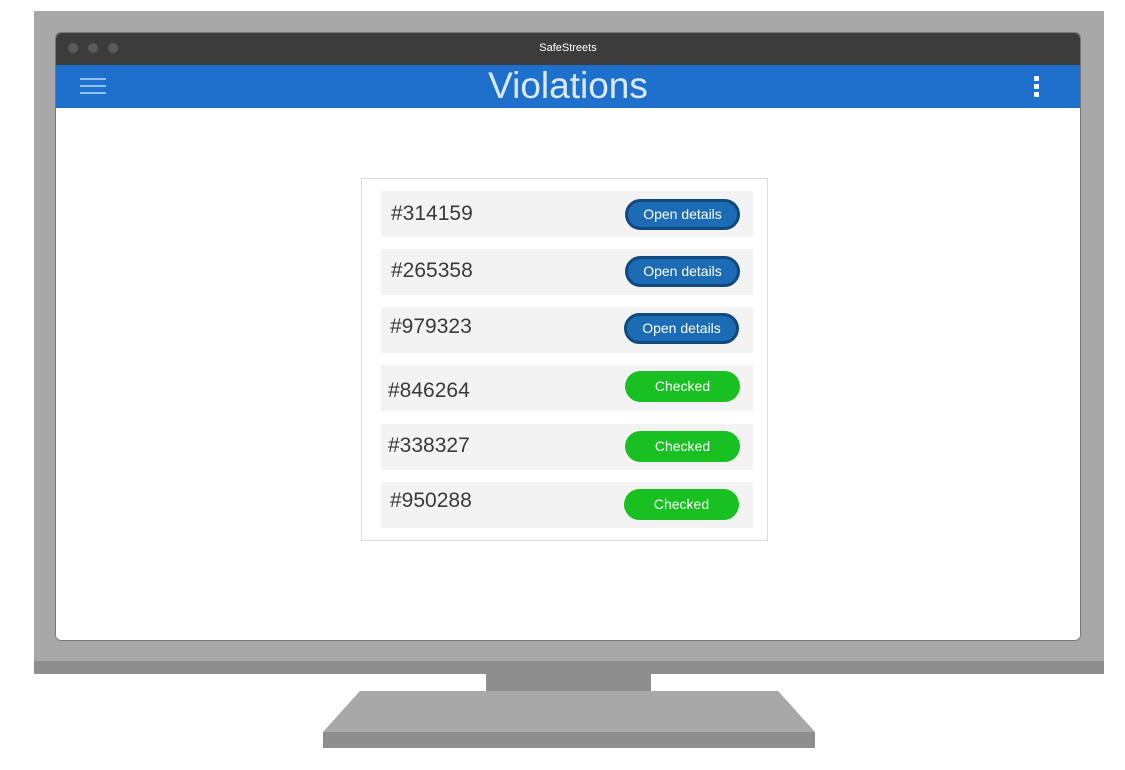 The width and height of the screenshot is (1125, 770). I want to click on list-item: #338327 Checked, so click(567, 447).